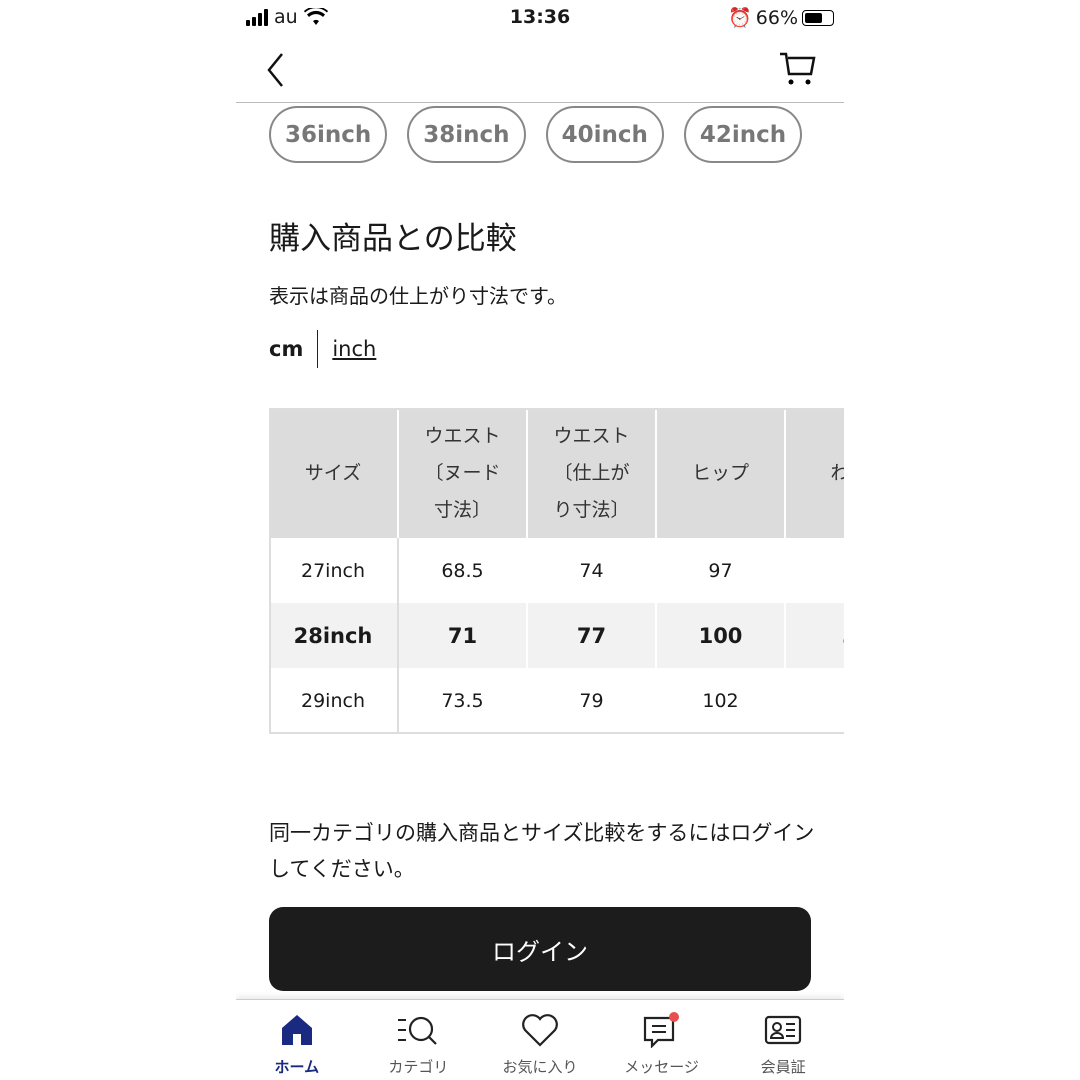  I want to click on header-line: サイズ, so click(333, 472).